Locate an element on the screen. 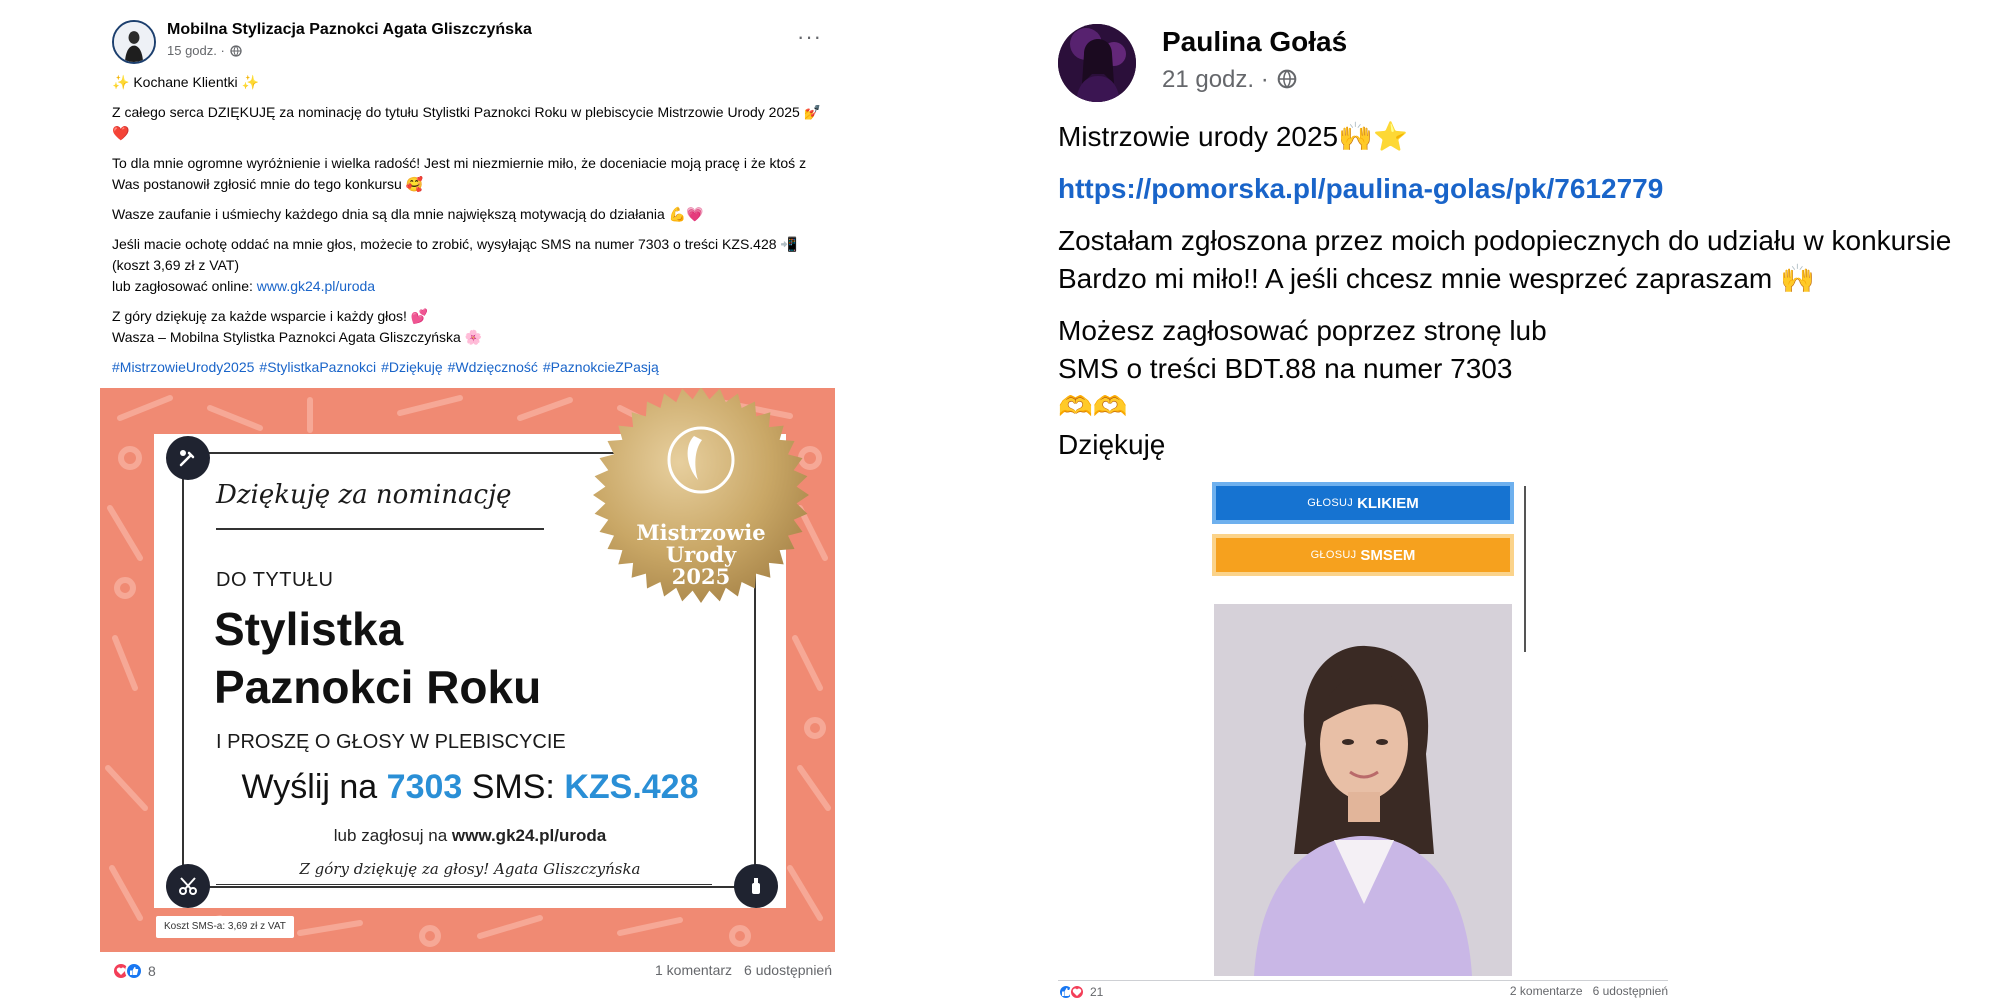 The width and height of the screenshot is (2000, 1000). sms-cost-note: Koszt SMS-a: 3,69 zł z VAT is located at coordinates (225, 927).